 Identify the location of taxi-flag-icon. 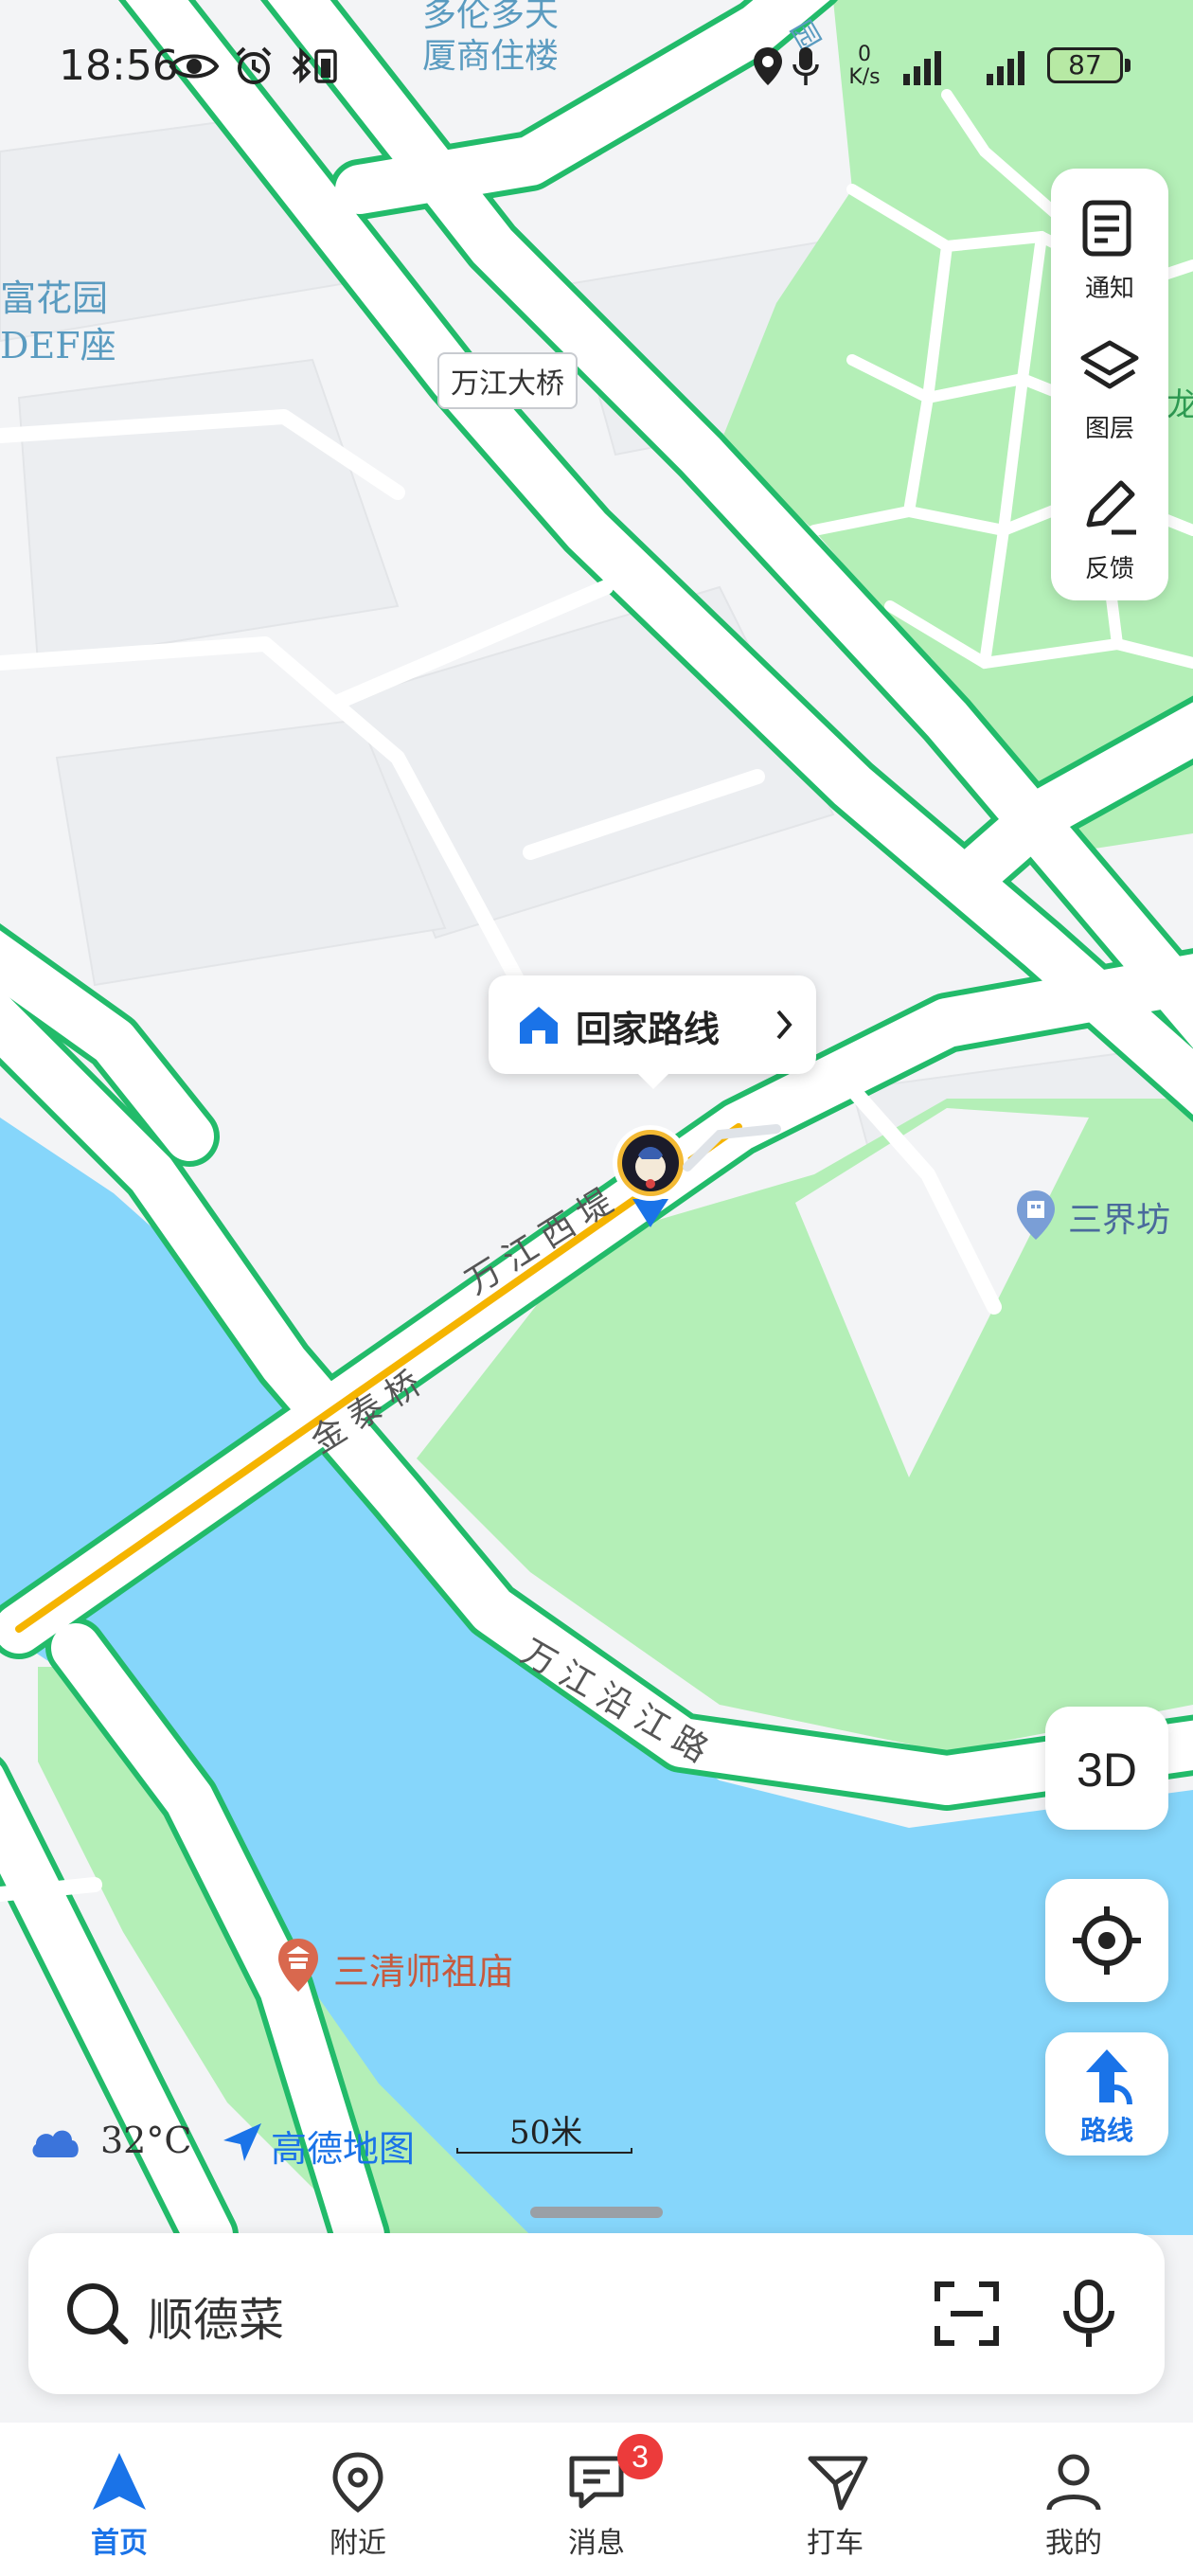
(838, 2483).